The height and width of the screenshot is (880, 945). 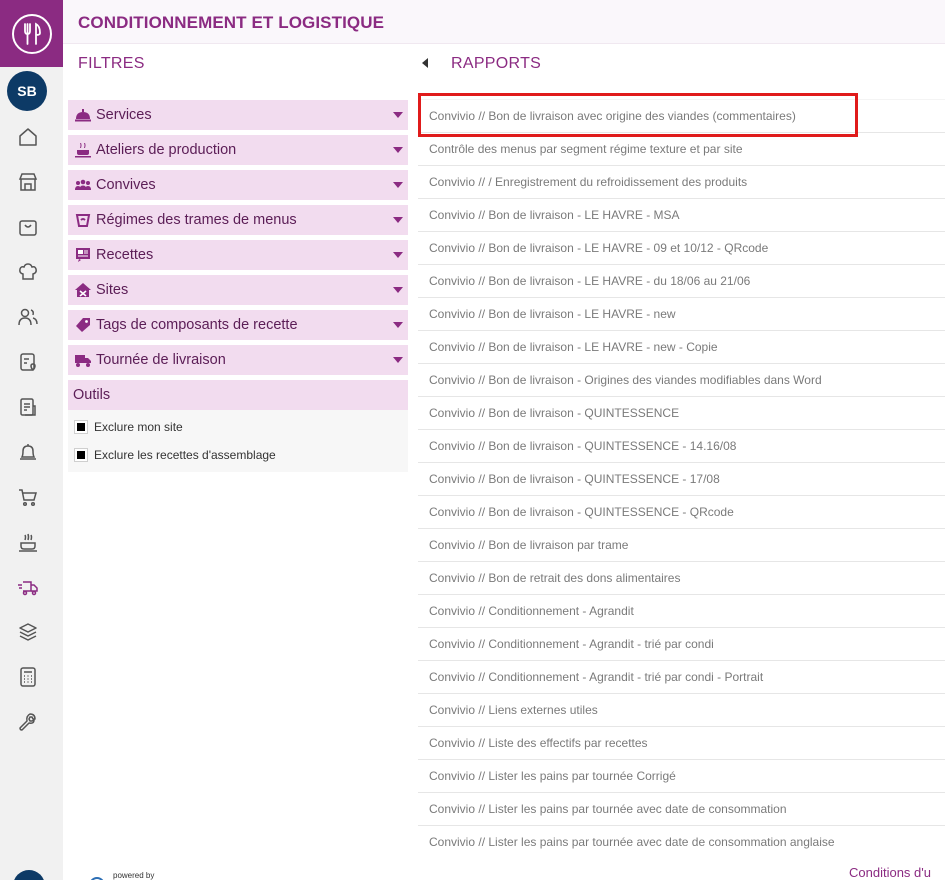 I want to click on filter-convives: Convives, so click(x=238, y=185).